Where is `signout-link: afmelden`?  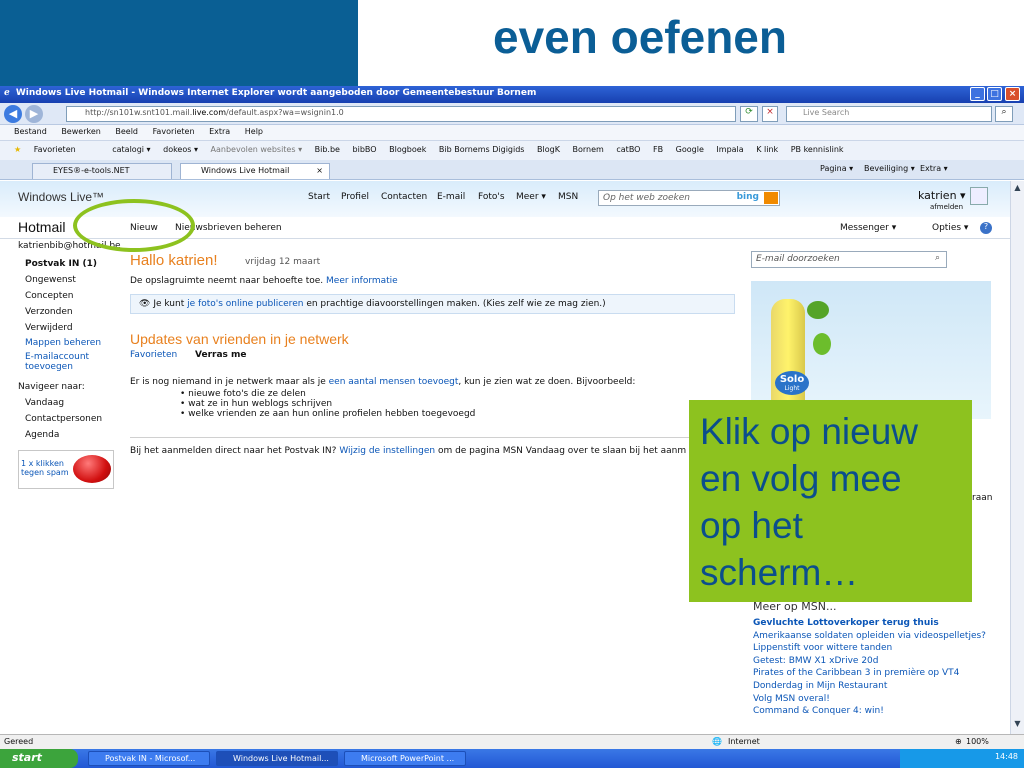
signout-link: afmelden is located at coordinates (946, 207).